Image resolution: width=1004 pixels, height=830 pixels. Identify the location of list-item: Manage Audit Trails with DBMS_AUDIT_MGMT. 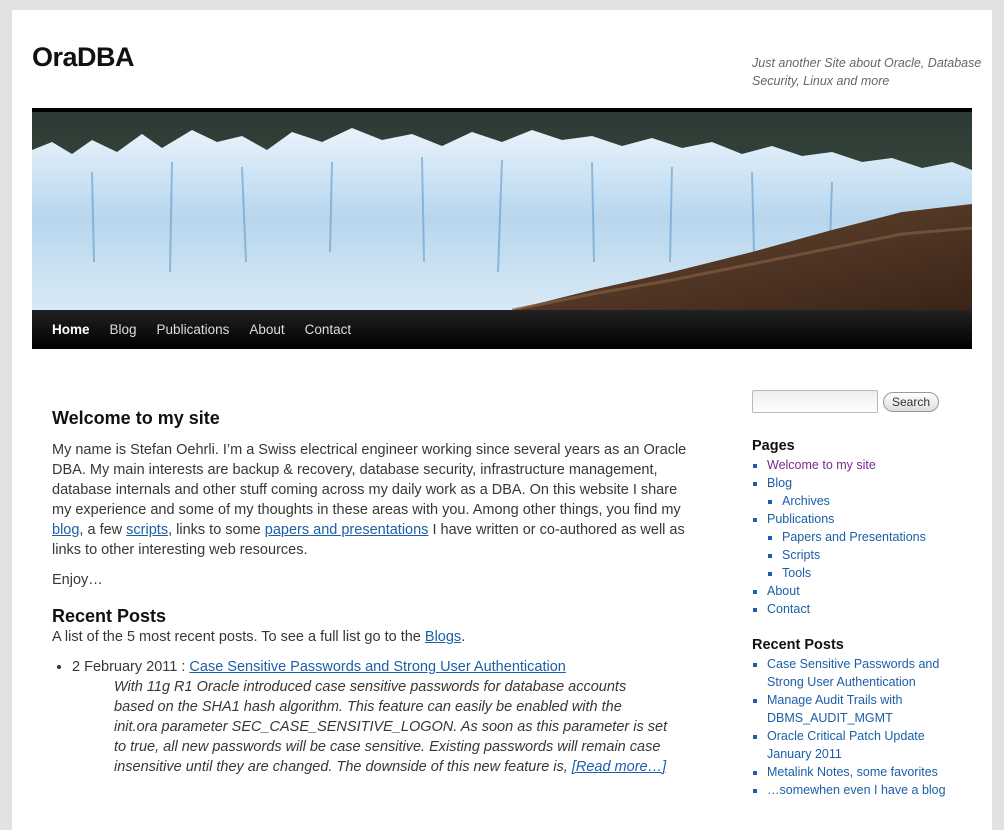
(869, 709).